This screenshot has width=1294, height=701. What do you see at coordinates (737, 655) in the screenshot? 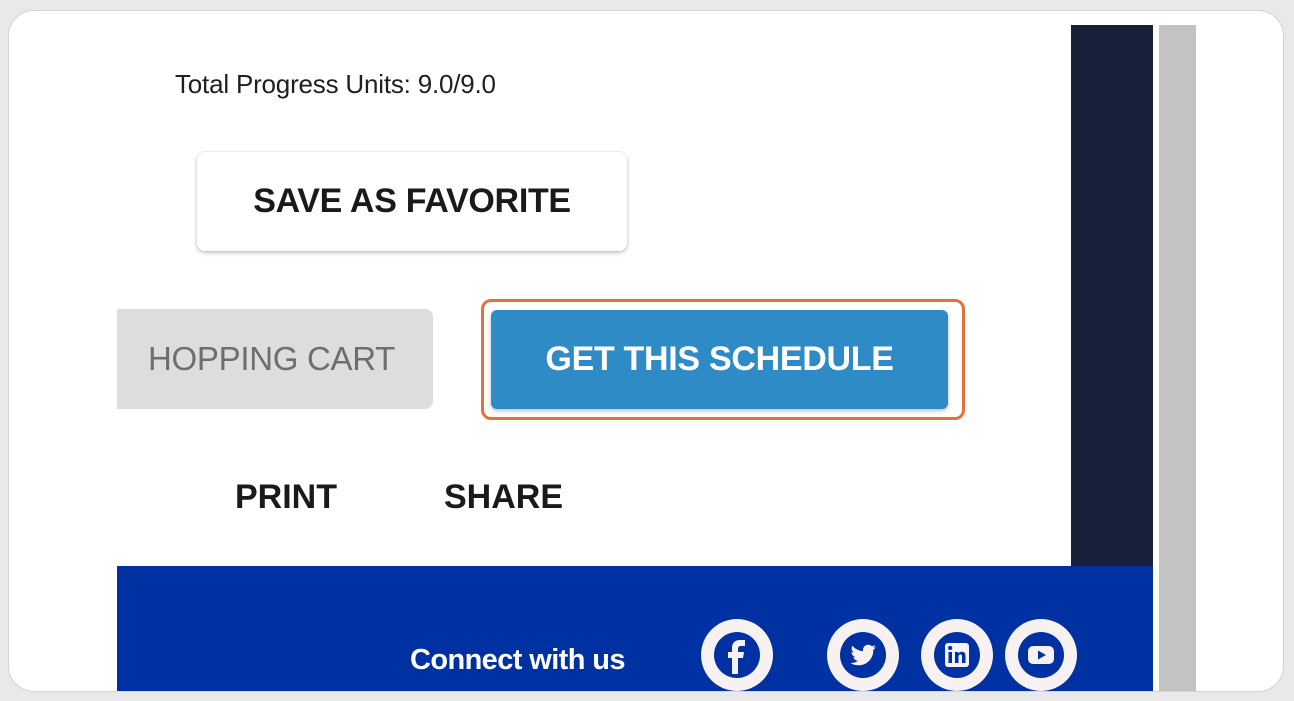
I see `facebook-icon` at bounding box center [737, 655].